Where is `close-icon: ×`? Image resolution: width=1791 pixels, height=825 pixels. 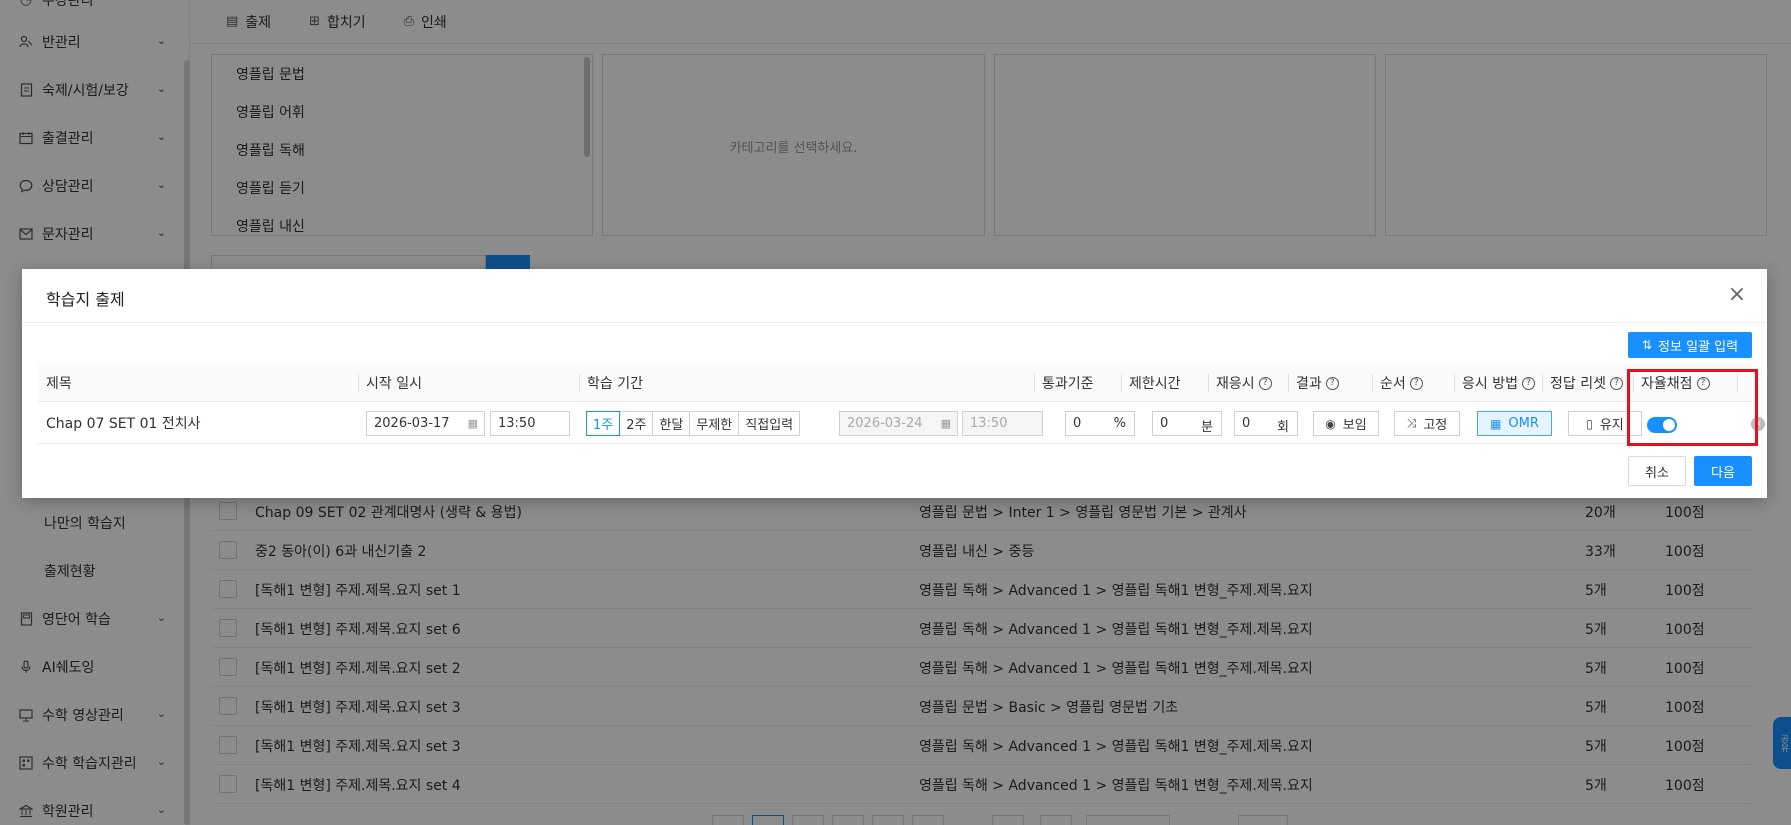 close-icon: × is located at coordinates (1737, 295).